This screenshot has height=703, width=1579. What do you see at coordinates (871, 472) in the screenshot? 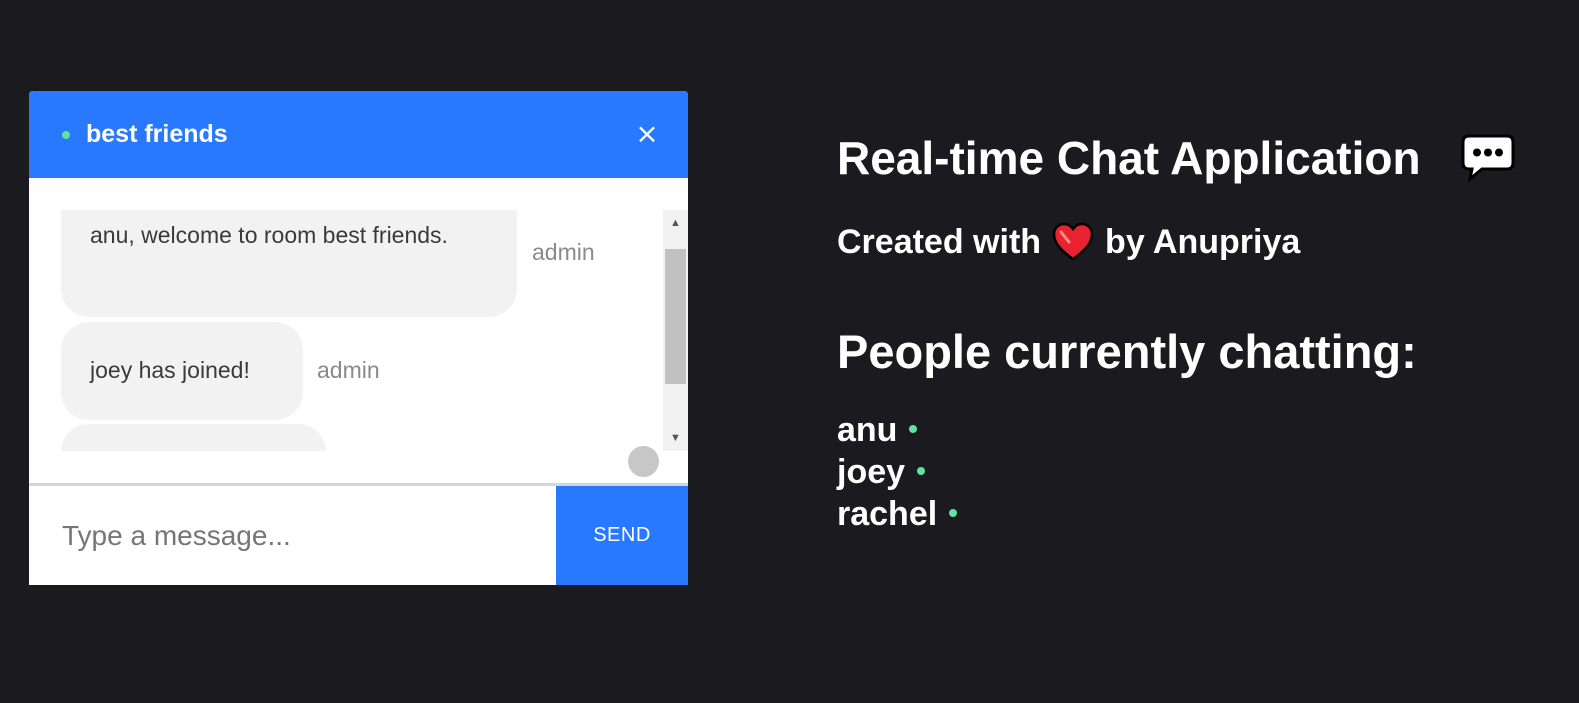
I see `user-name: joey` at bounding box center [871, 472].